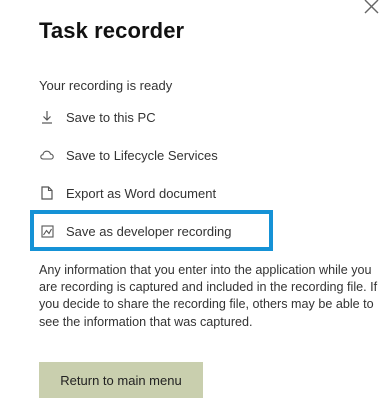 The image size is (391, 405). I want to click on save-to-lifecycle-services-link: Save to Lifecycle Services, so click(129, 155).